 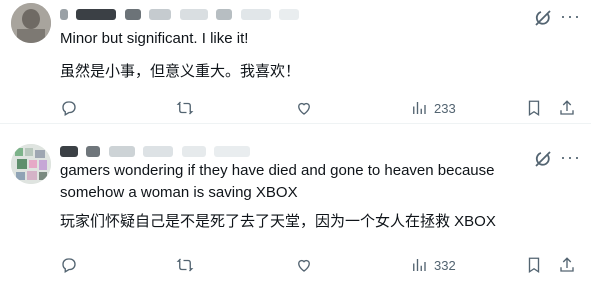 What do you see at coordinates (445, 108) in the screenshot?
I see `views-count: 233` at bounding box center [445, 108].